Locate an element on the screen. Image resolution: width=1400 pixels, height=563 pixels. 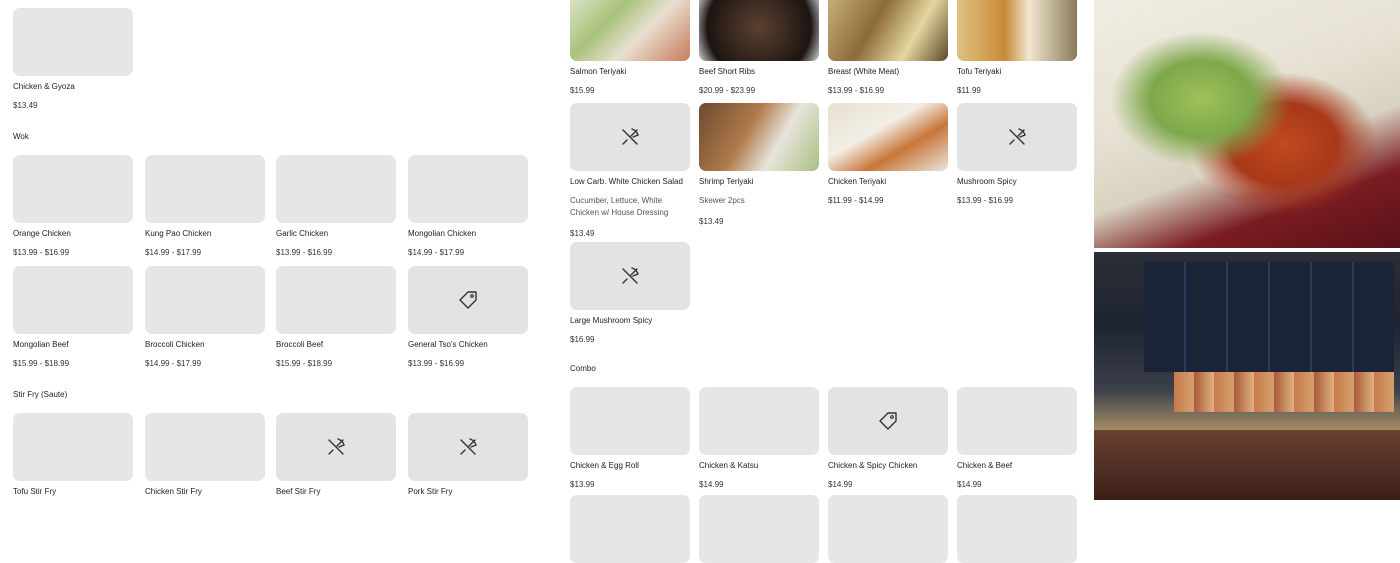
menu-item-name: Chicken & Spicy Chicken is located at coordinates (873, 465).